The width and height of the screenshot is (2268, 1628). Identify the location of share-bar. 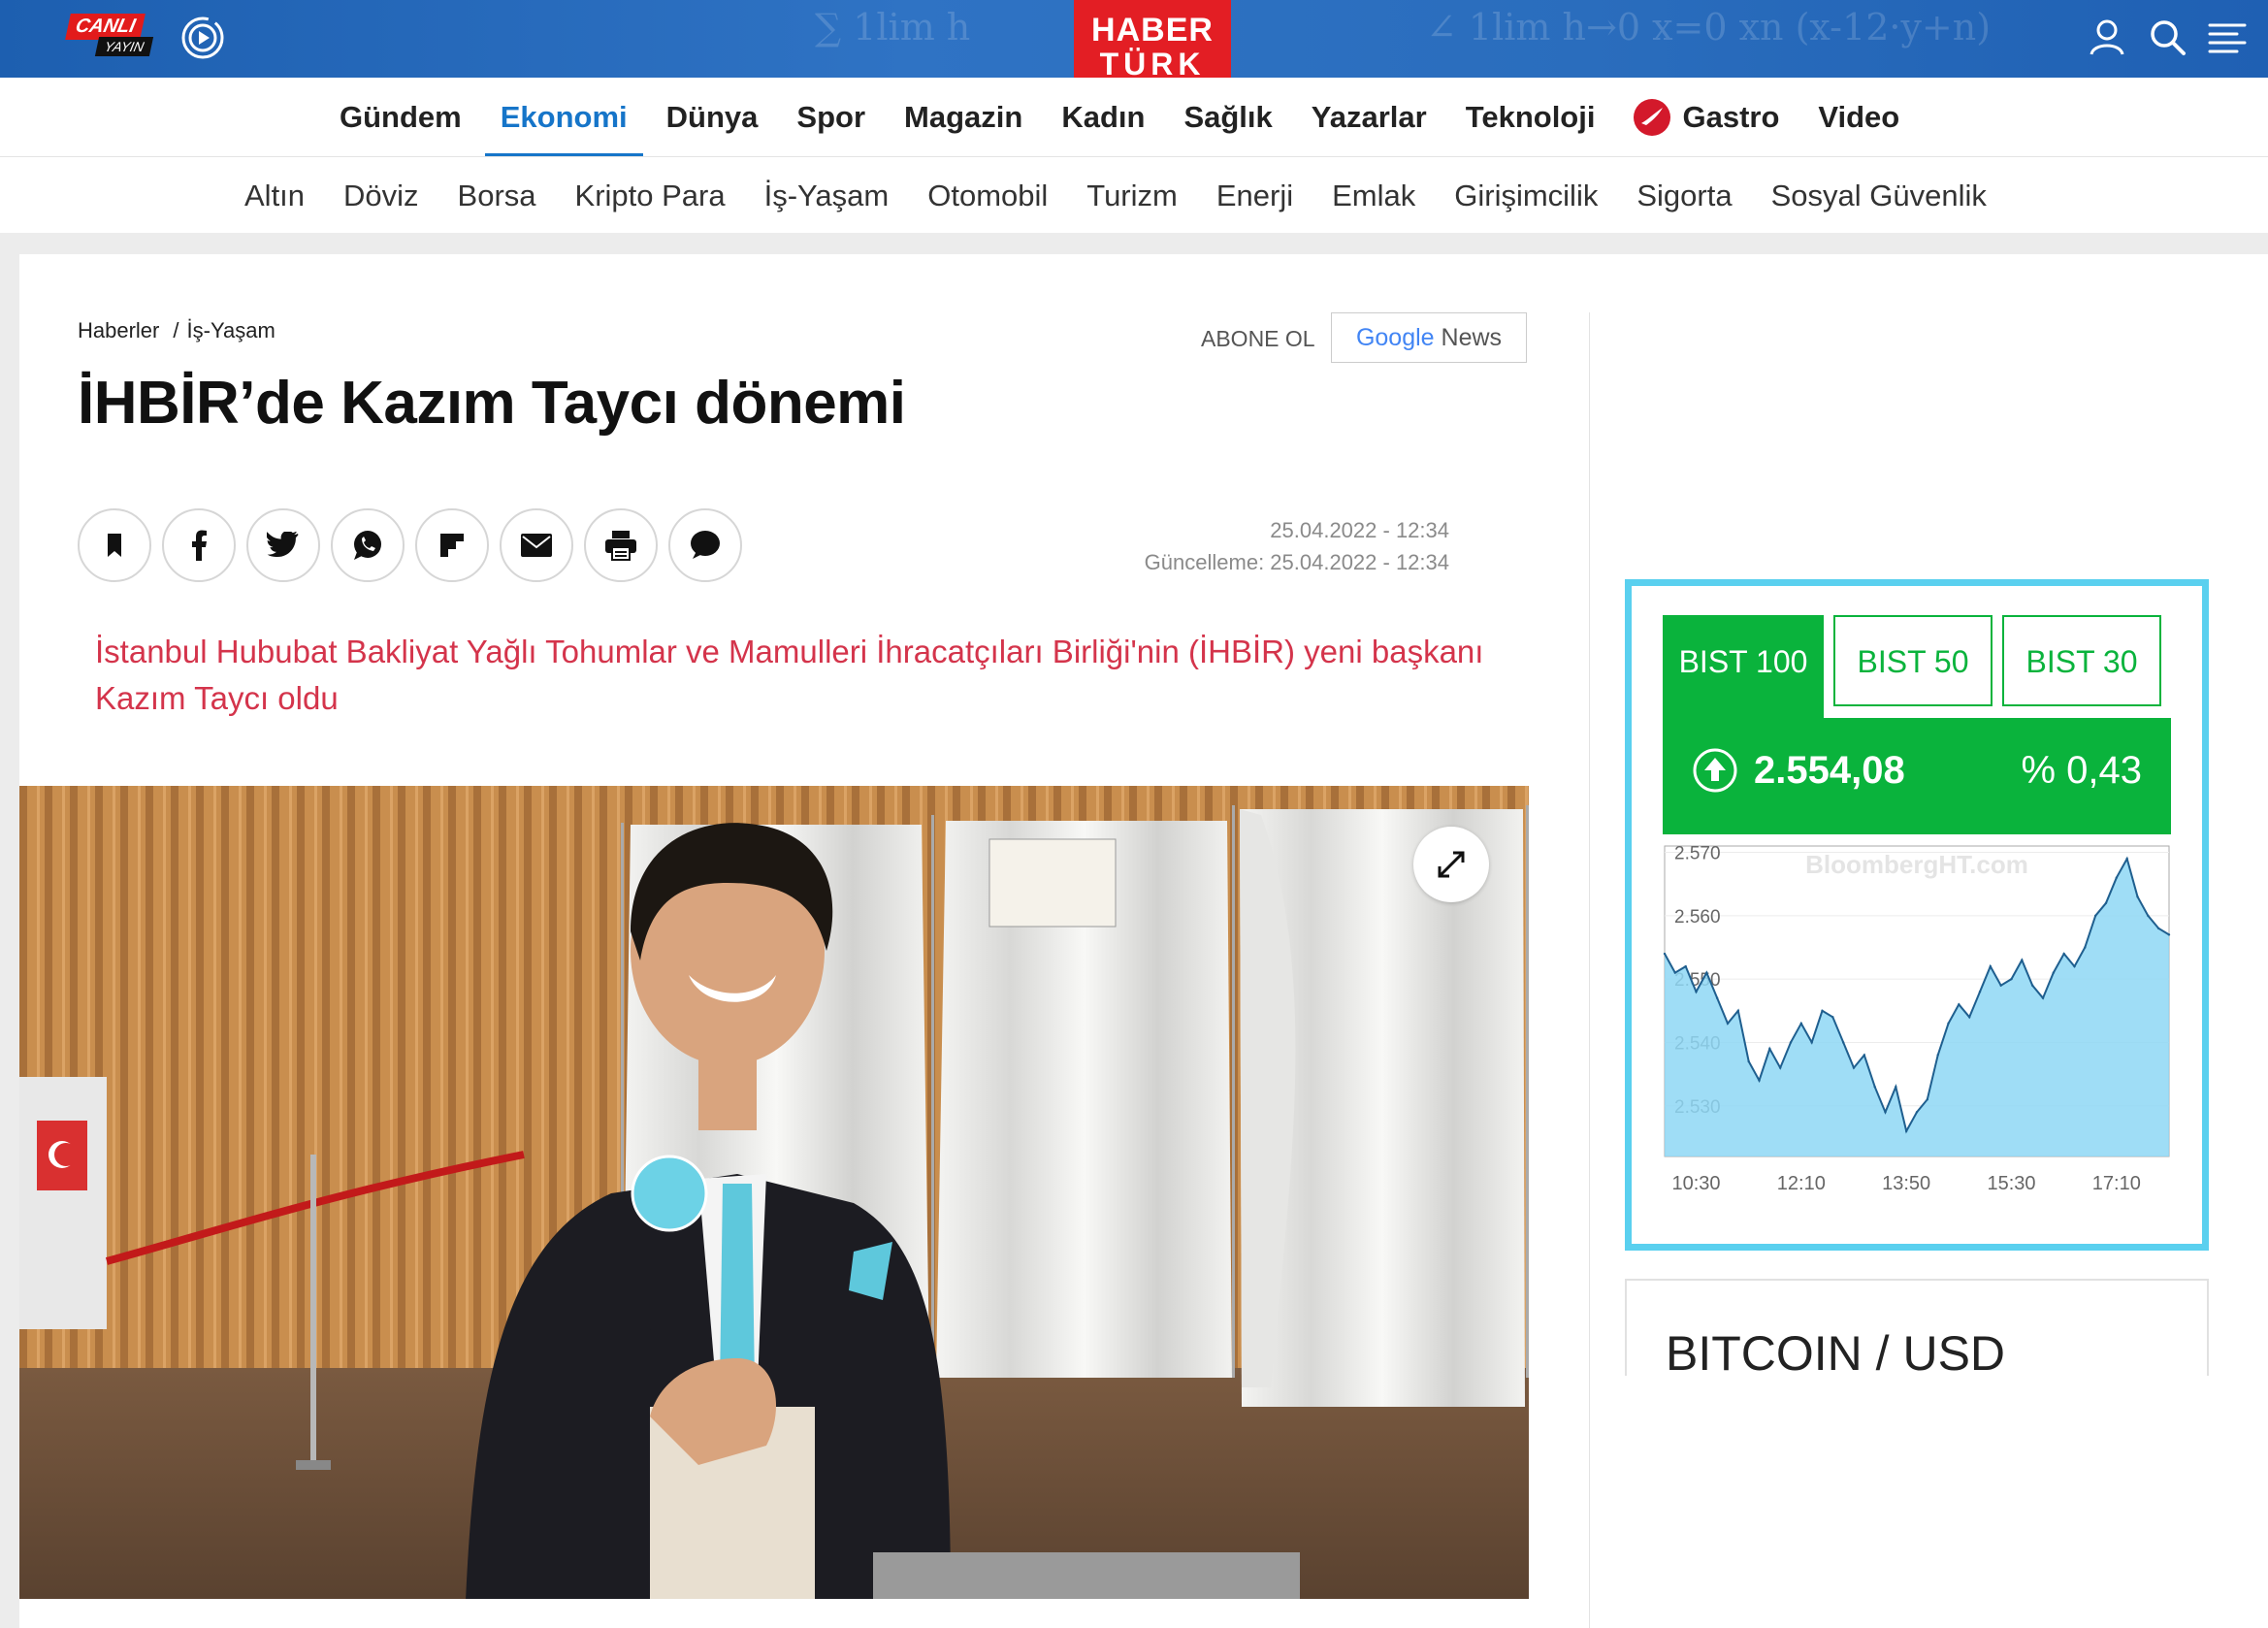
(410, 545).